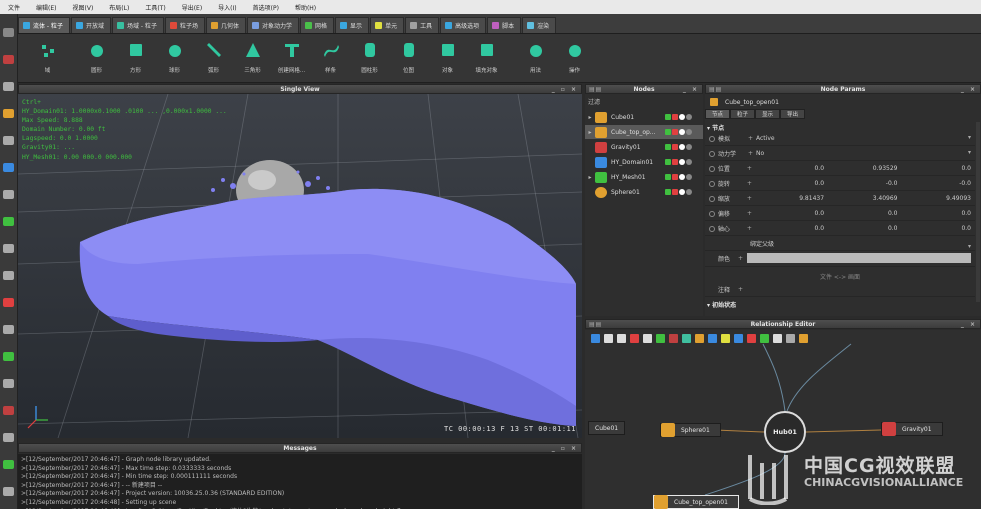 The image size is (981, 509). I want to click on nodes-filter-label: 过滤, so click(594, 101).